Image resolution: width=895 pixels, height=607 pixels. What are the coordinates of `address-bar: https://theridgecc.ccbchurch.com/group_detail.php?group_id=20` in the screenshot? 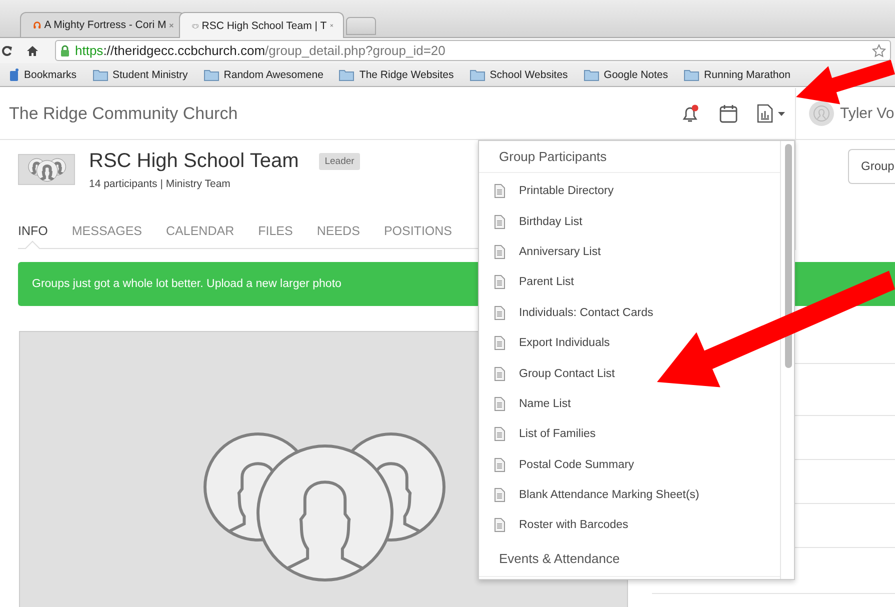 It's located at (473, 50).